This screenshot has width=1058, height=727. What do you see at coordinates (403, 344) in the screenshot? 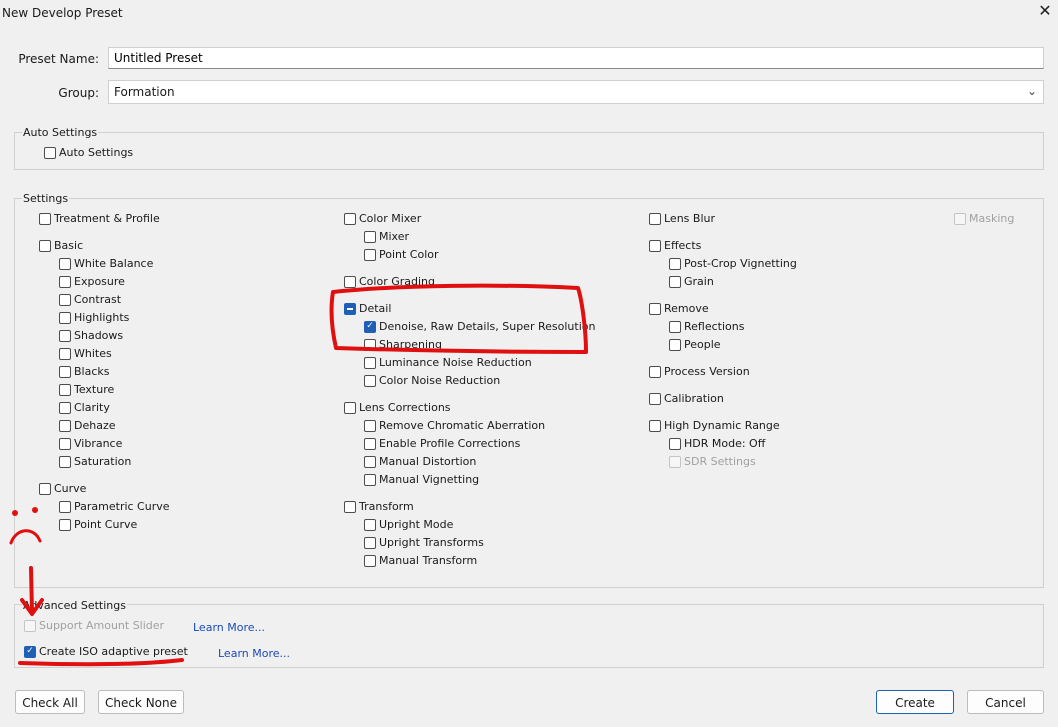
I see `settings-checkbox-sharpening: Sharpening` at bounding box center [403, 344].